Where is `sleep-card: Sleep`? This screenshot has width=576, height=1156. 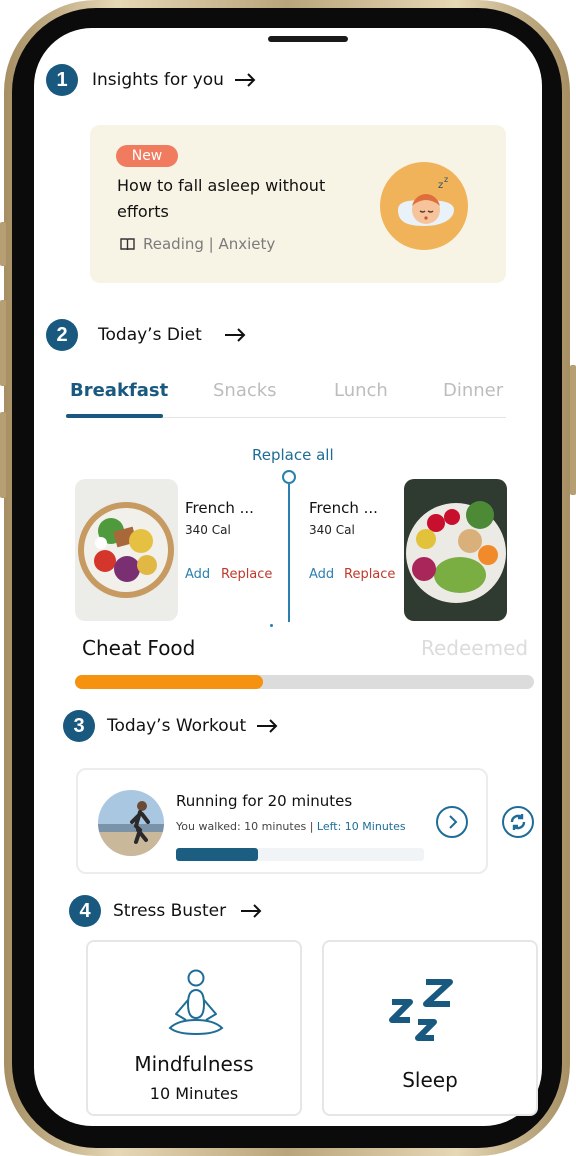
sleep-card: Sleep is located at coordinates (430, 1028).